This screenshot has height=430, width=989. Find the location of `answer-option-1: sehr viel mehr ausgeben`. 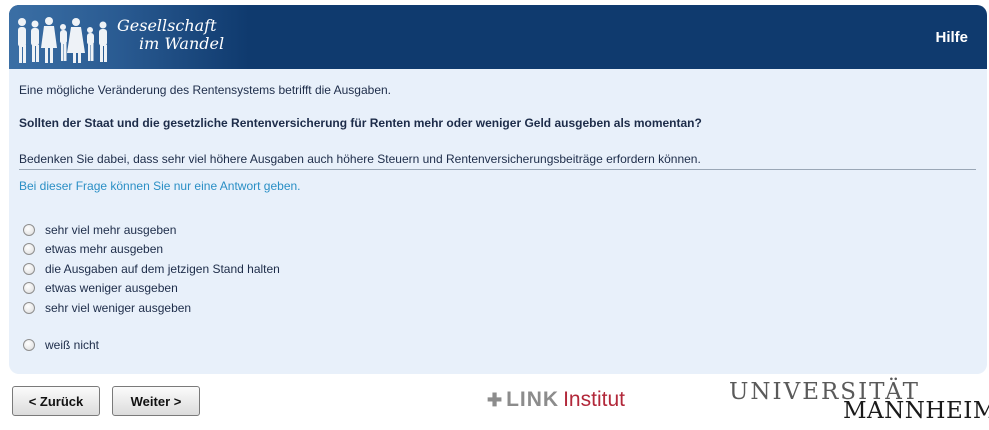

answer-option-1: sehr viel mehr ausgeben is located at coordinates (151, 230).